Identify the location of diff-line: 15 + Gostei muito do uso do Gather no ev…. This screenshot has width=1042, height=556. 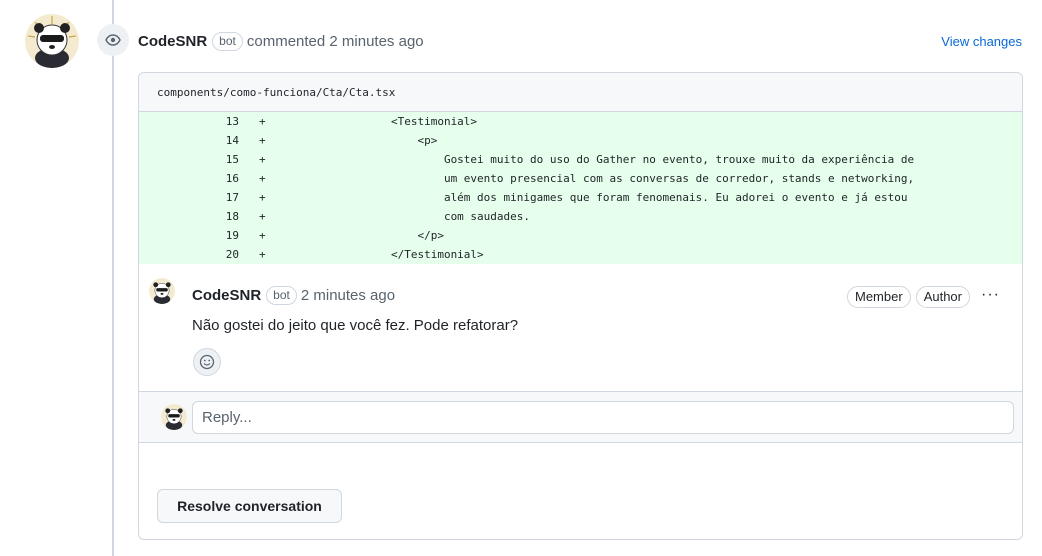
(580, 159).